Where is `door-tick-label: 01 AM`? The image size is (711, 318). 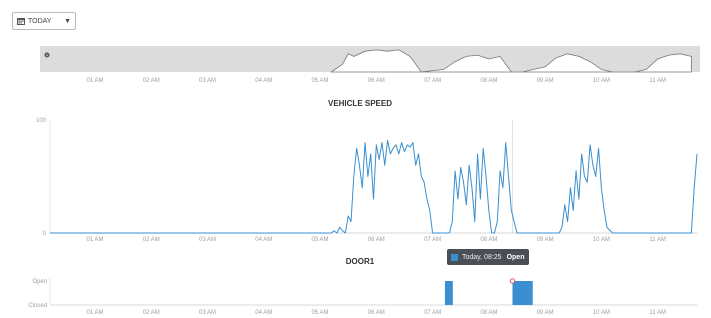
door-tick-label: 01 AM is located at coordinates (95, 313).